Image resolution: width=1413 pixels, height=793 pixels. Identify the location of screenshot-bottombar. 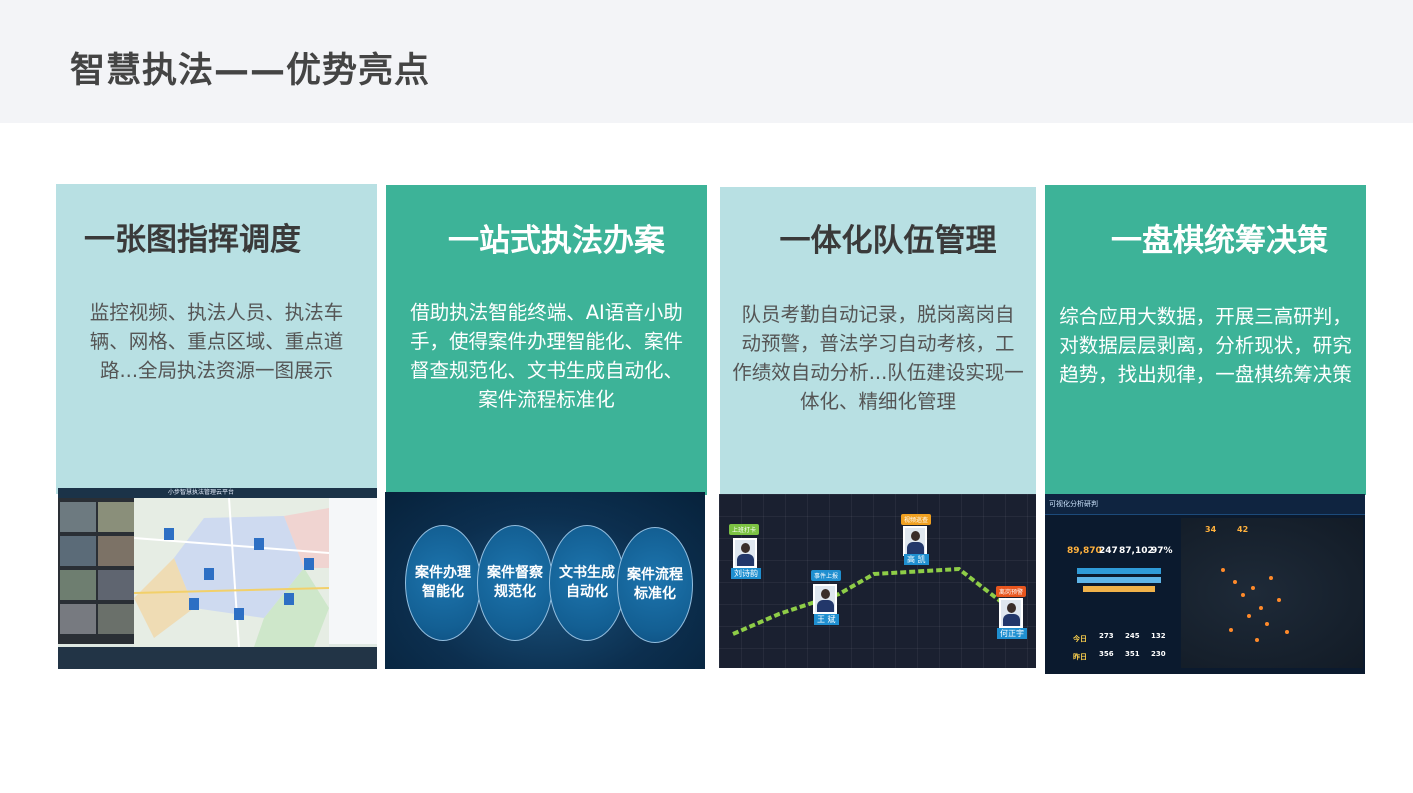
(217, 658).